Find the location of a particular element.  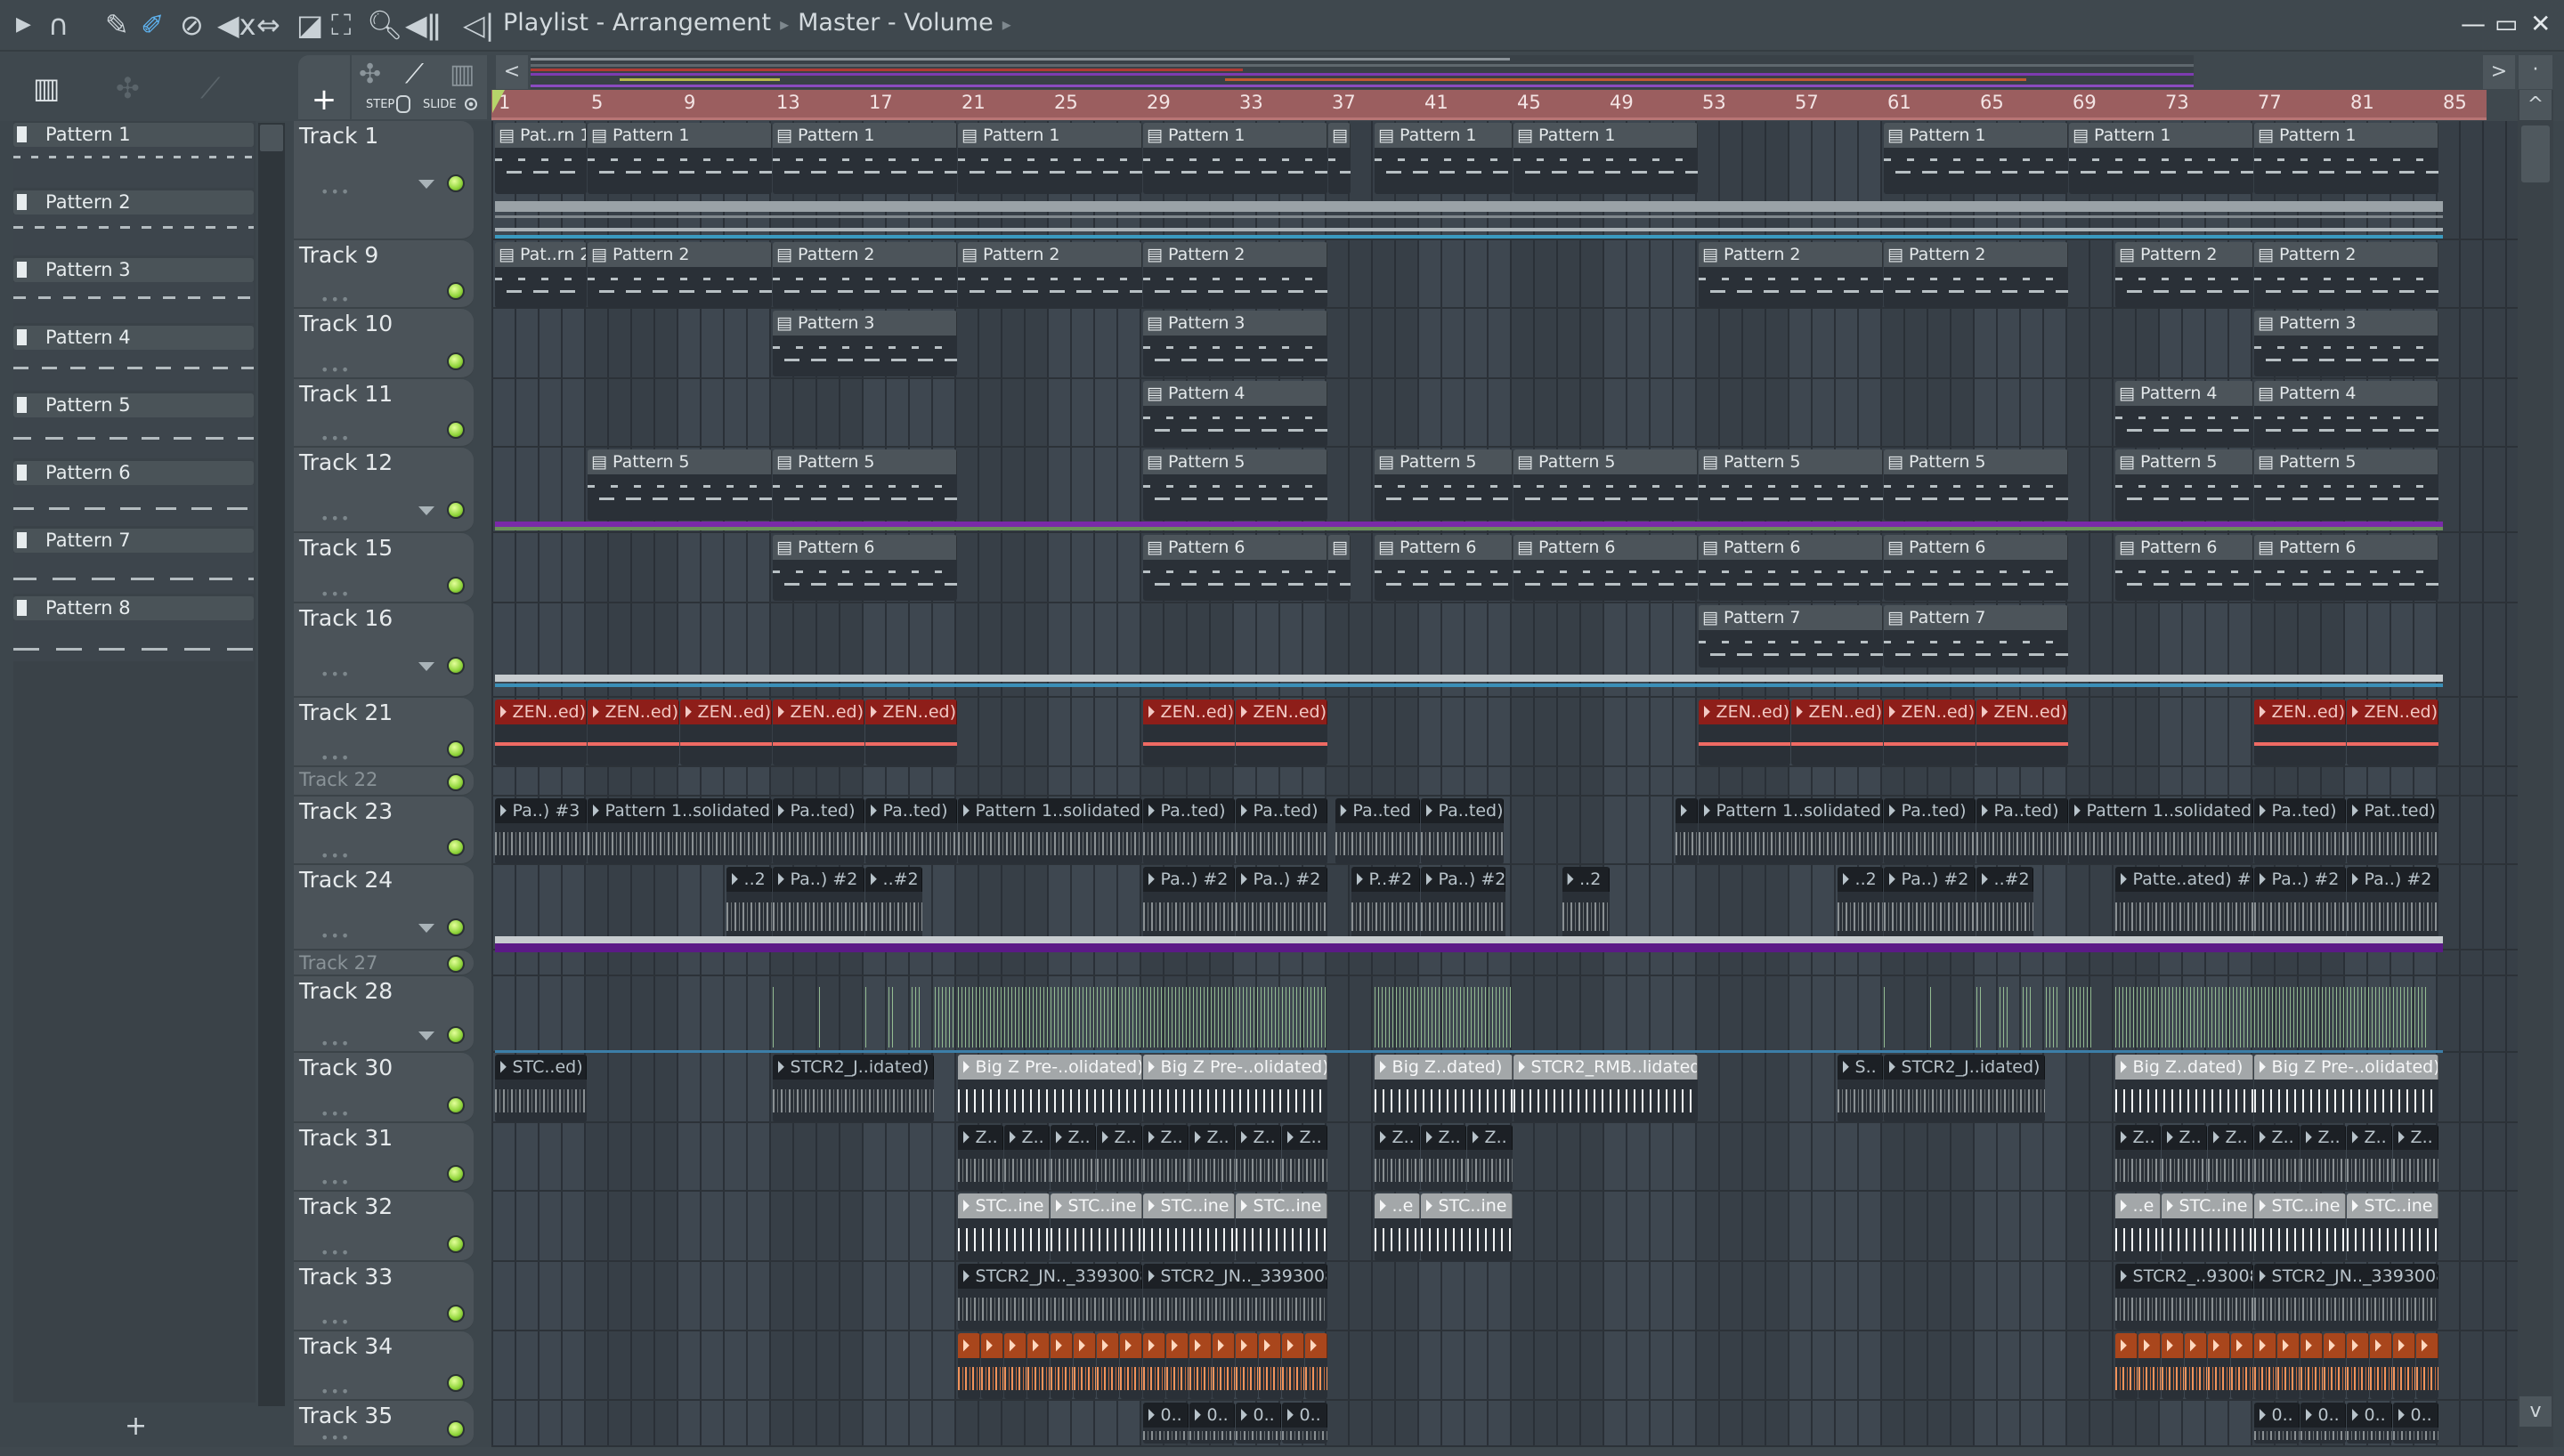

maximize-button: ▭ is located at coordinates (2506, 23).